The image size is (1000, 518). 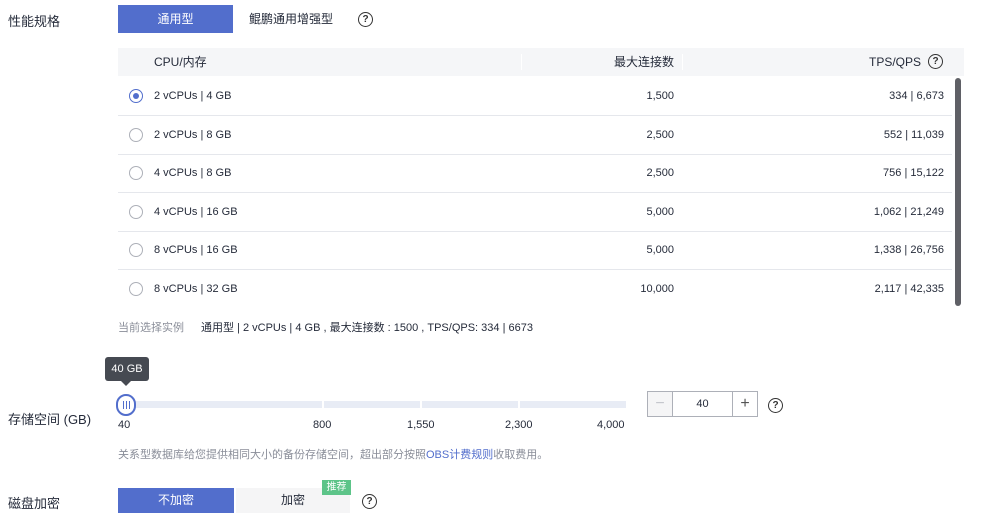 I want to click on no-encryption-button: 不加密, so click(x=176, y=500).